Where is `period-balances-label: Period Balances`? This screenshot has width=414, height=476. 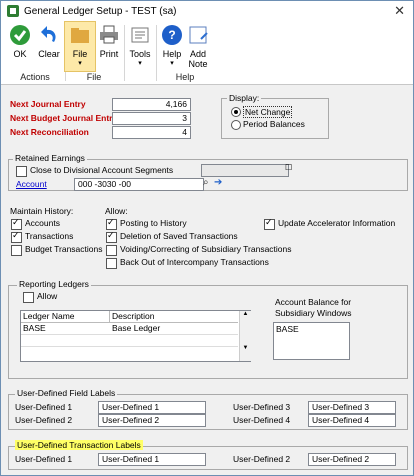
period-balances-label: Period Balances is located at coordinates (274, 124).